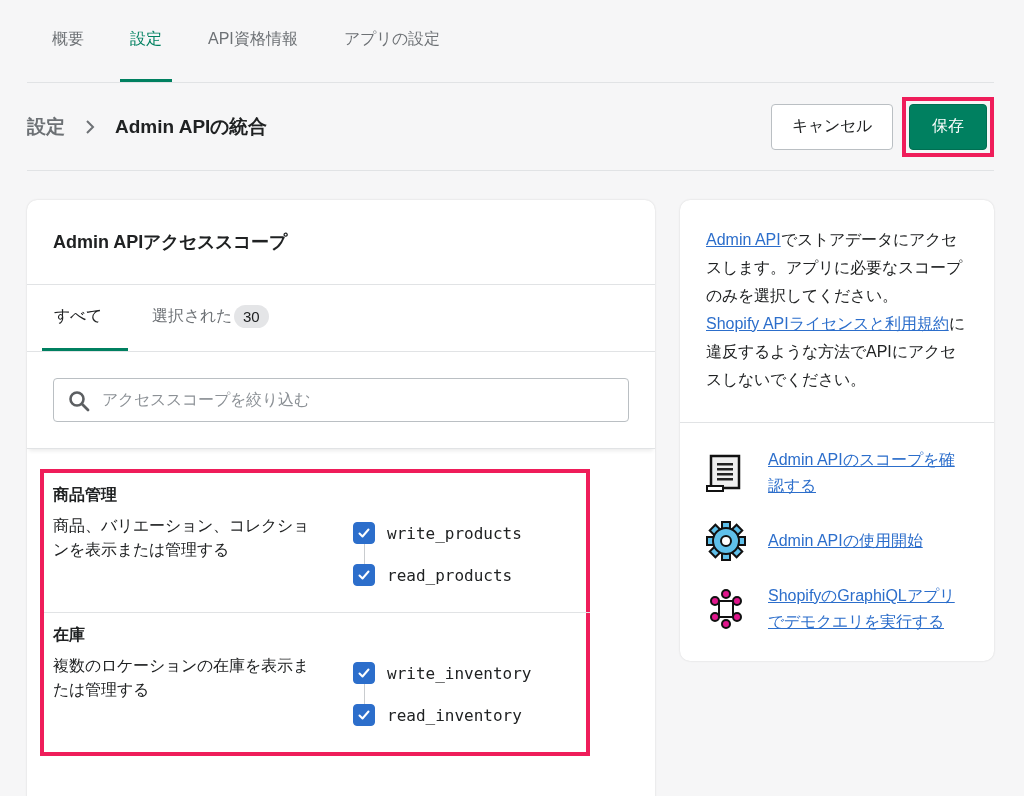 The height and width of the screenshot is (796, 1024). What do you see at coordinates (845, 541) in the screenshot?
I see `resource-link: Admin APIの使用開始` at bounding box center [845, 541].